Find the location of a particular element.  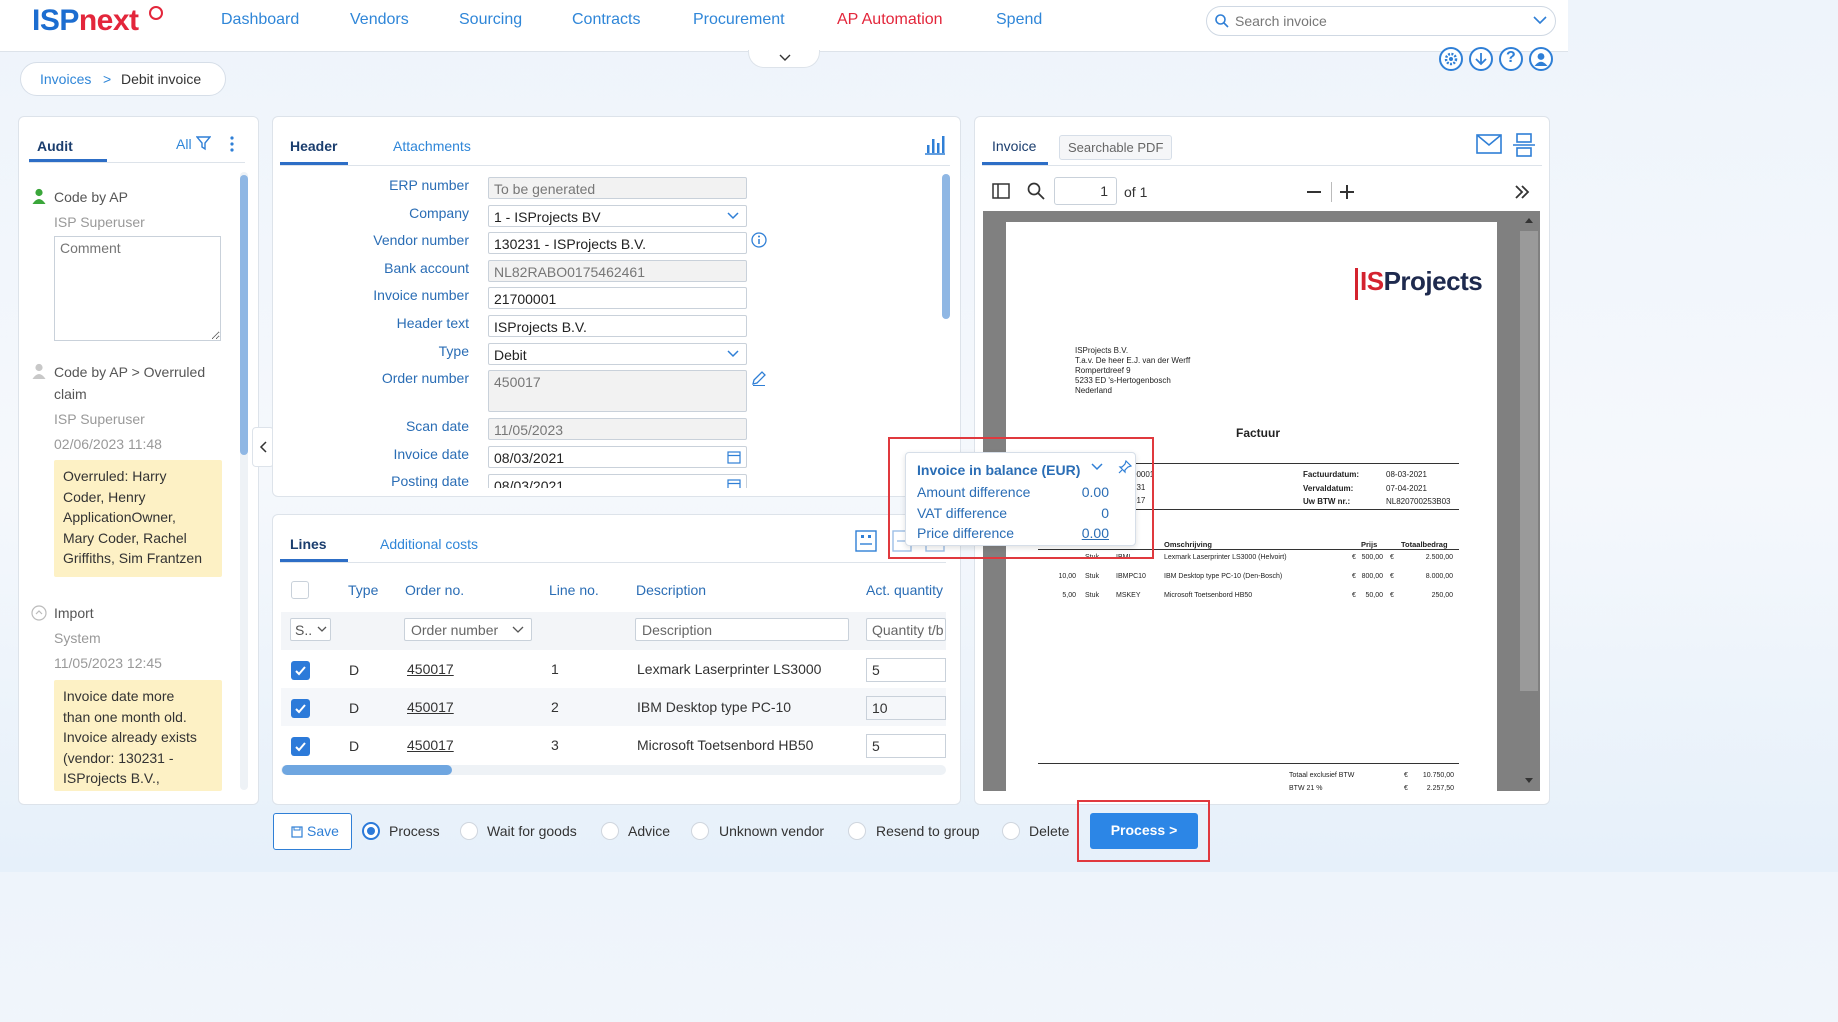

save-button: Save is located at coordinates (312, 831).